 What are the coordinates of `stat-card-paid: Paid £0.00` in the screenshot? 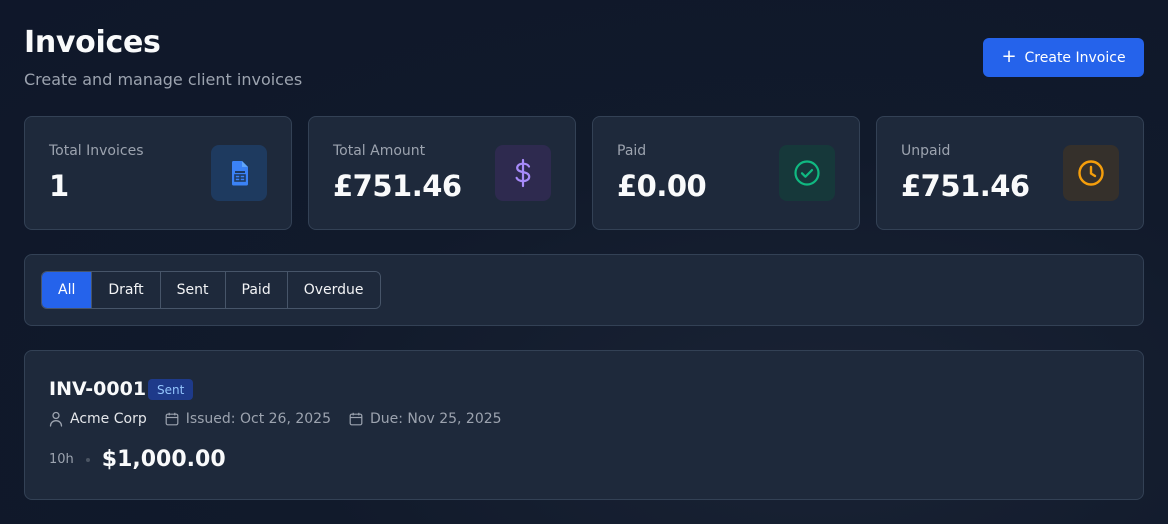 It's located at (726, 173).